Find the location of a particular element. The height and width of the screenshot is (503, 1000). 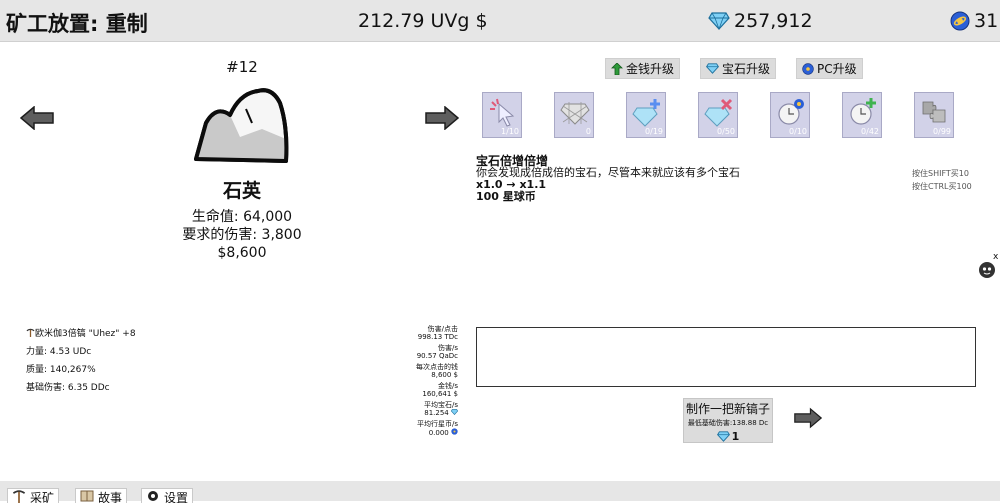

arrow-left-icon is located at coordinates (36, 118).